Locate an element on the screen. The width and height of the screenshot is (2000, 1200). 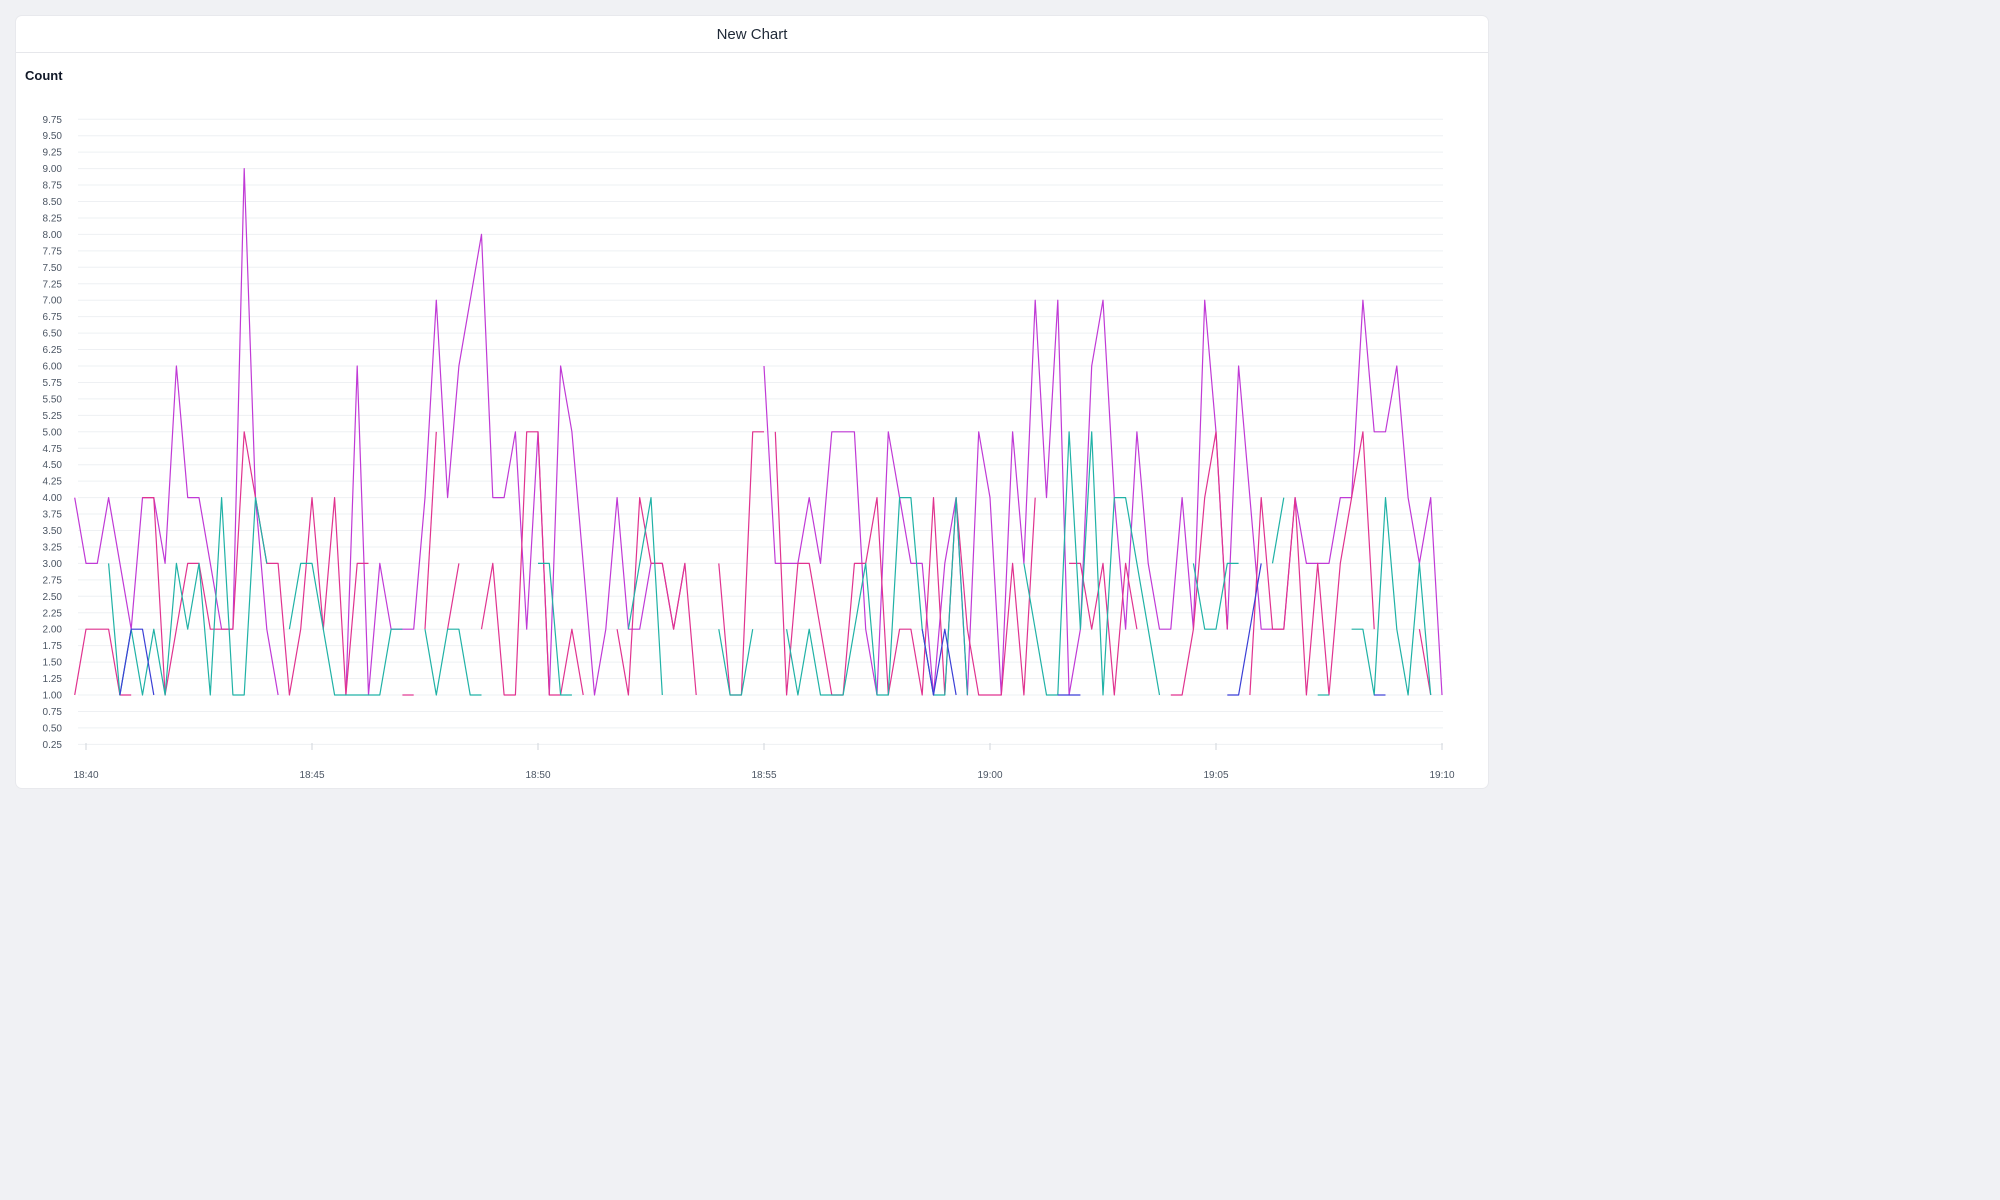
y-tick-label: 5.25 is located at coordinates (53, 416).